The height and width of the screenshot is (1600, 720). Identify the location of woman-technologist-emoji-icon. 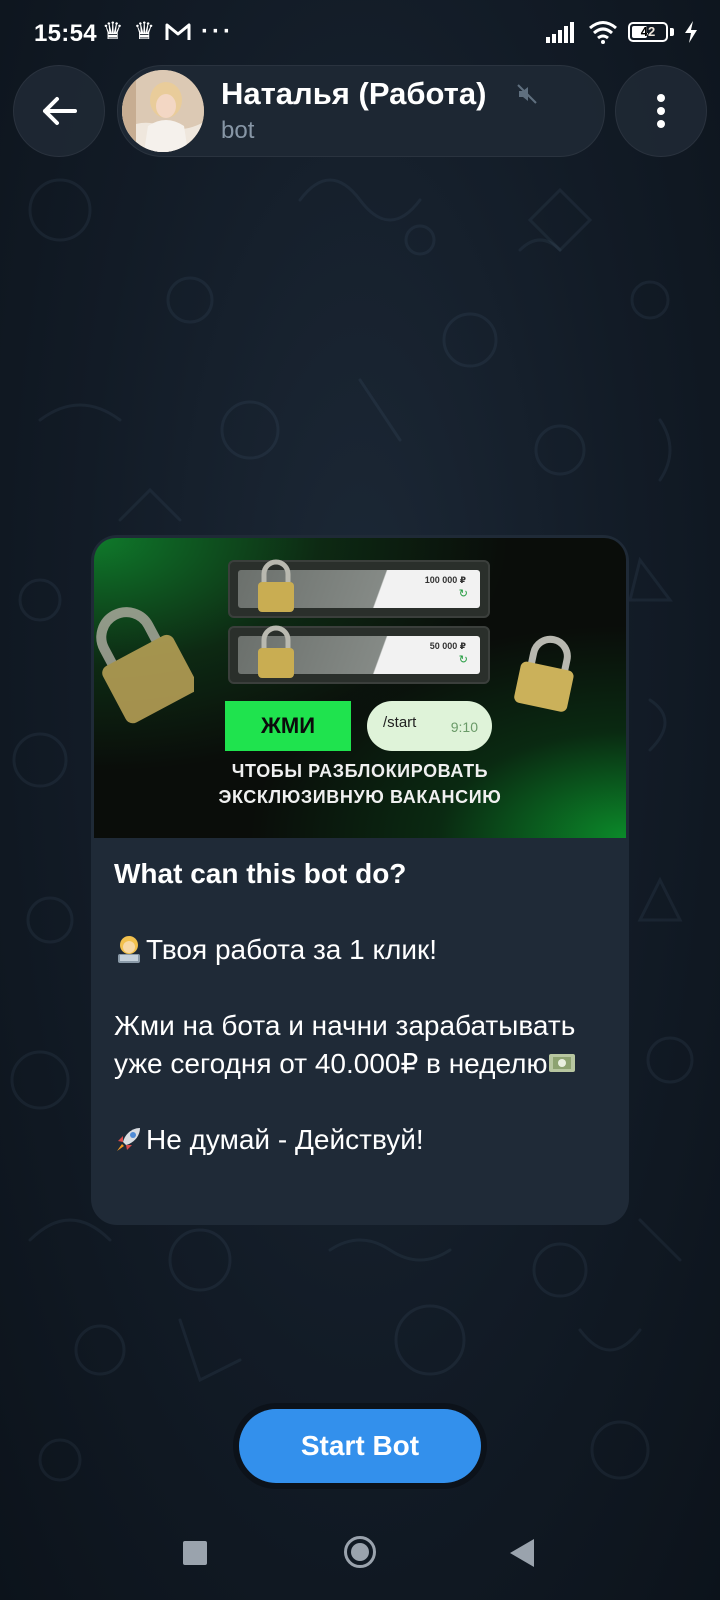
(129, 949).